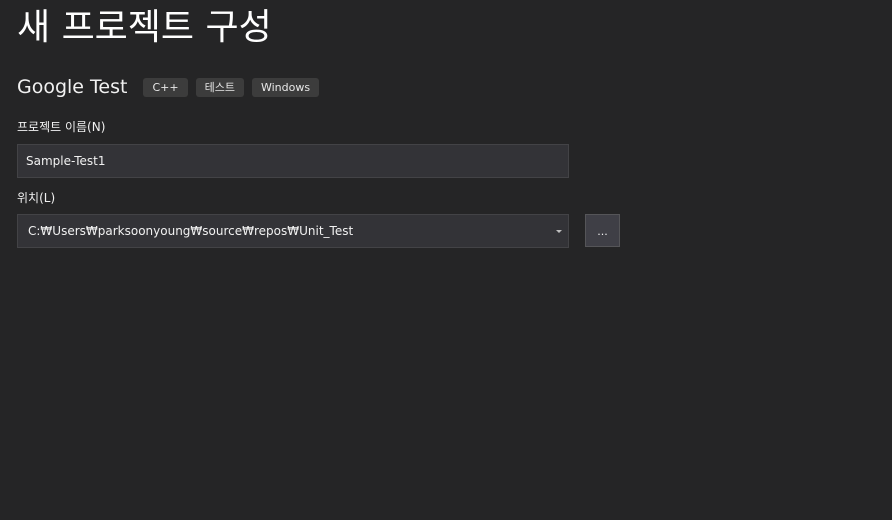 This screenshot has height=520, width=892. I want to click on chevron-down-icon, so click(559, 231).